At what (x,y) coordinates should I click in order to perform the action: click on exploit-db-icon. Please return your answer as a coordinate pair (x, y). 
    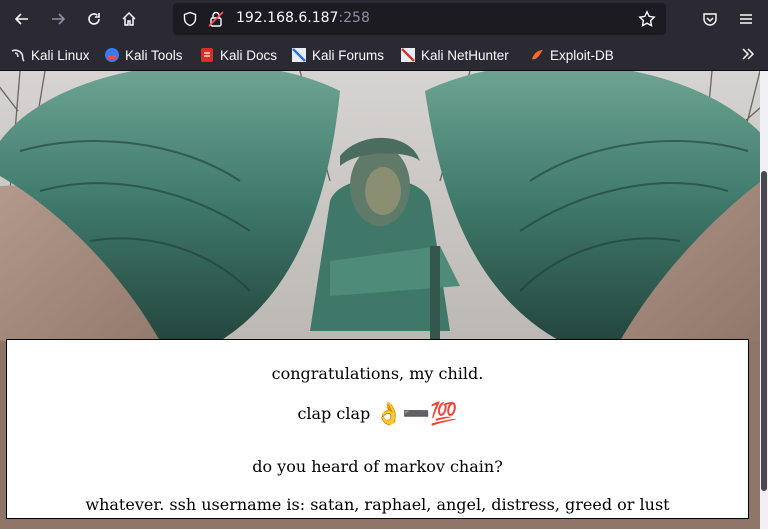
    Looking at the image, I should click on (537, 55).